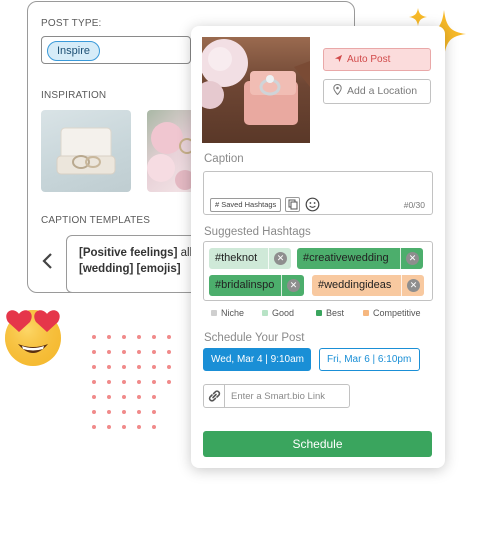 This screenshot has height=540, width=493. What do you see at coordinates (254, 338) in the screenshot?
I see `schedule-label: Schedule Your Post` at bounding box center [254, 338].